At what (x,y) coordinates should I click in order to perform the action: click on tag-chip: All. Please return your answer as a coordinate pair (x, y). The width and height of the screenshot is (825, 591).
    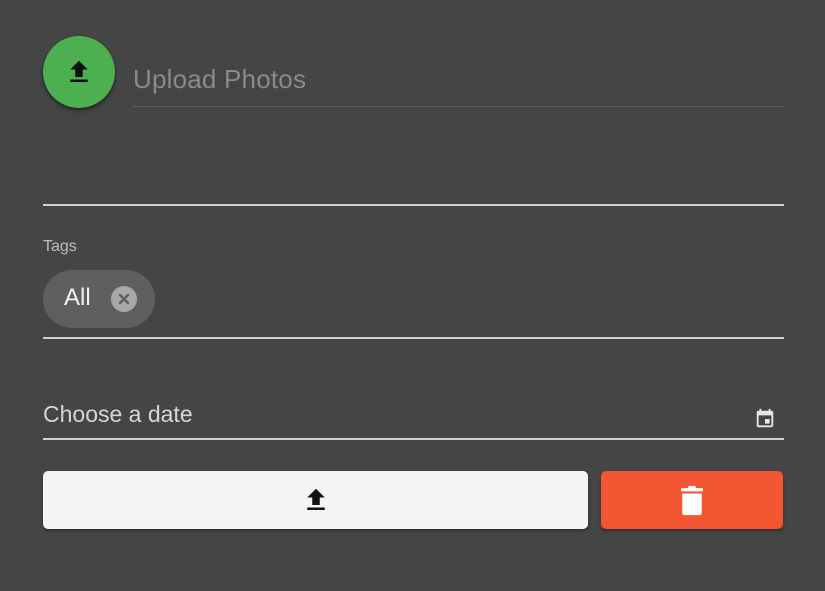
    Looking at the image, I should click on (99, 299).